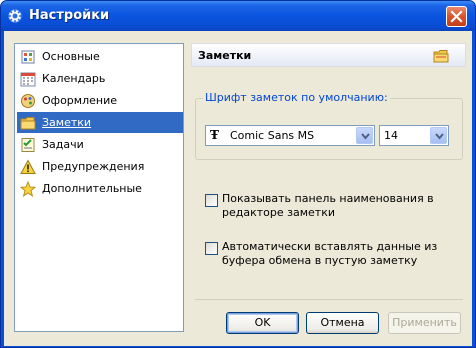 The image size is (476, 348). I want to click on sidebar-item-label: Задачи, so click(63, 144).